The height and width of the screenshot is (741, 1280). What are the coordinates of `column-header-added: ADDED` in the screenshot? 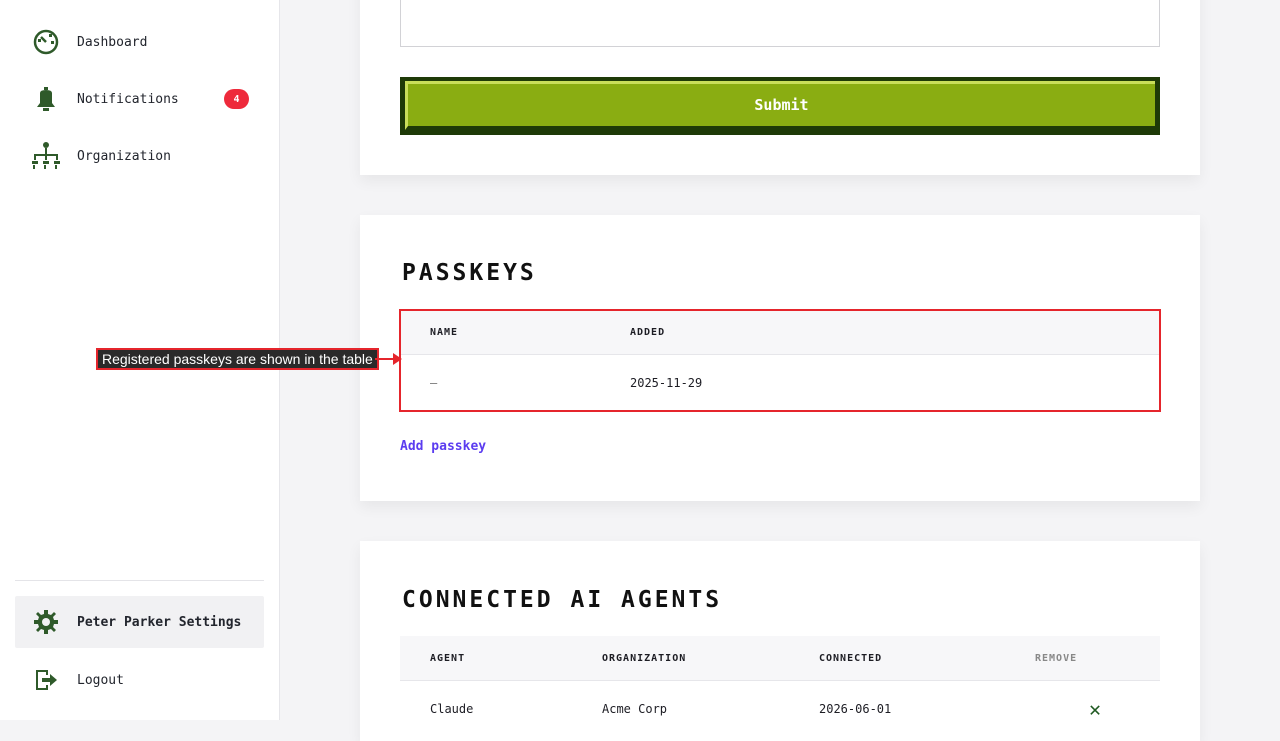 It's located at (648, 332).